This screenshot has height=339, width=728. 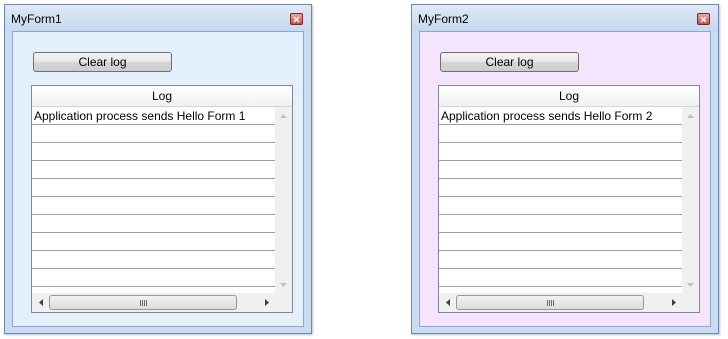 What do you see at coordinates (36, 19) in the screenshot?
I see `window-title: MyForm1` at bounding box center [36, 19].